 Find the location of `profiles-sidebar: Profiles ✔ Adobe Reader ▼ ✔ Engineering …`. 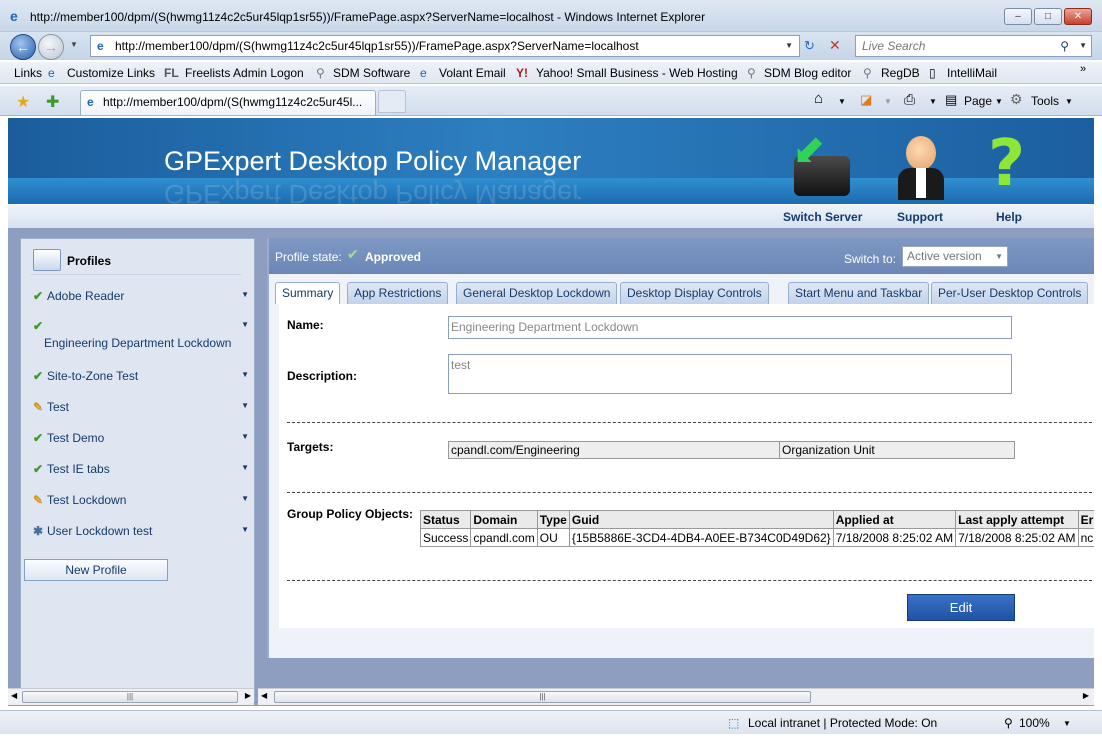

profiles-sidebar: Profiles ✔ Adobe Reader ▼ ✔ Engineering … is located at coordinates (137, 470).